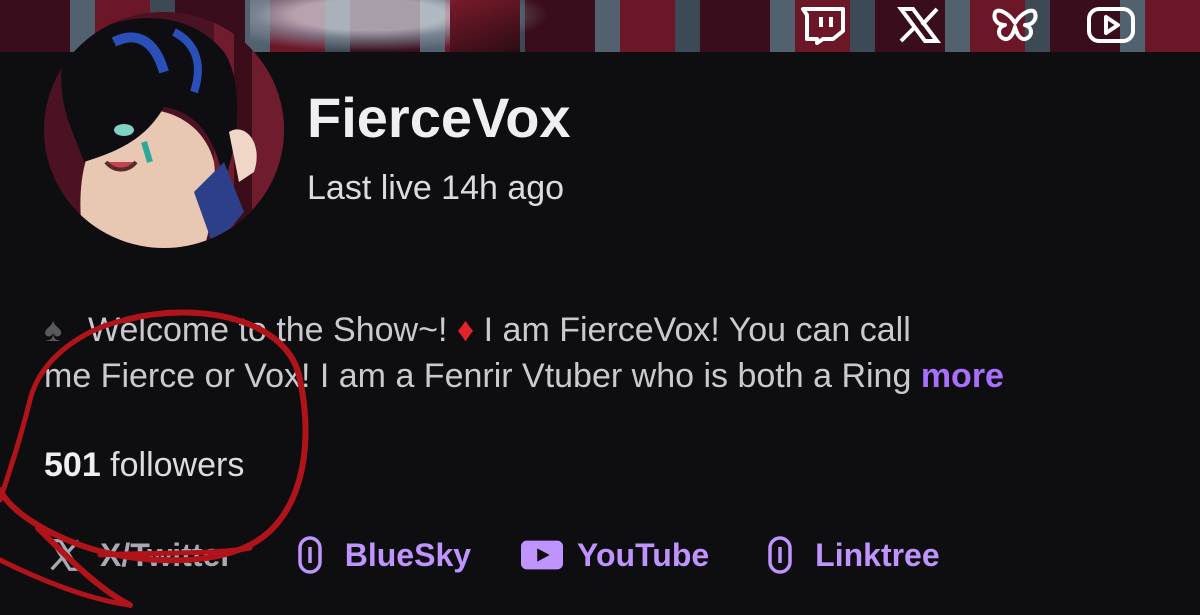 Image resolution: width=1200 pixels, height=615 pixels. I want to click on link-youtube: YouTube, so click(615, 555).